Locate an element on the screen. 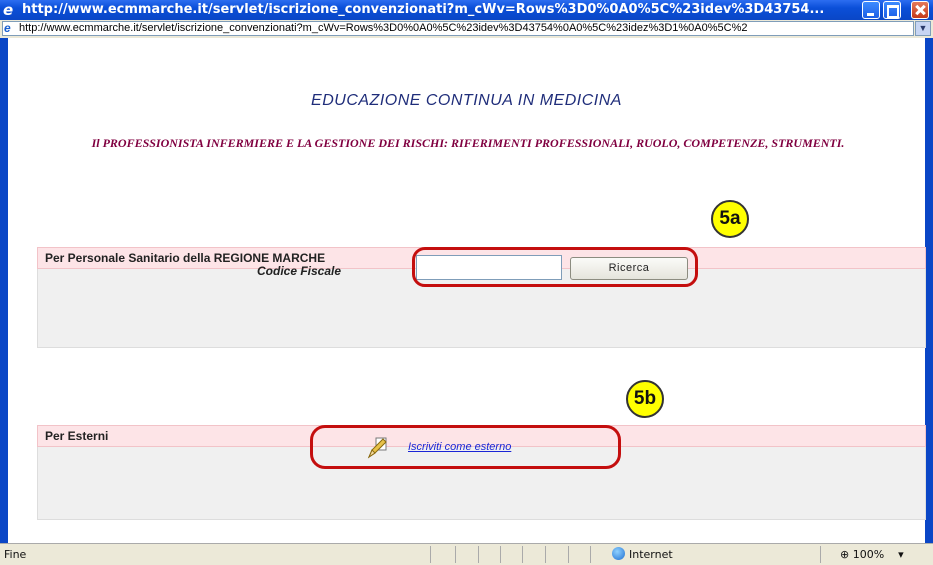 The image size is (933, 565). maximize-button is located at coordinates (892, 10).